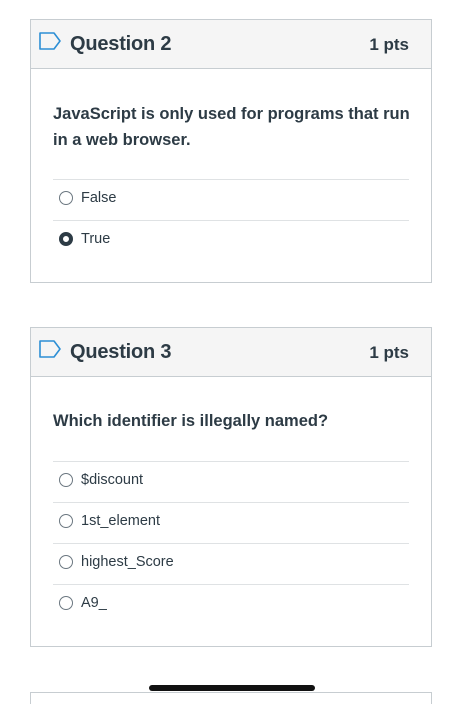 This screenshot has height=704, width=463. I want to click on answer-label: A9_, so click(94, 603).